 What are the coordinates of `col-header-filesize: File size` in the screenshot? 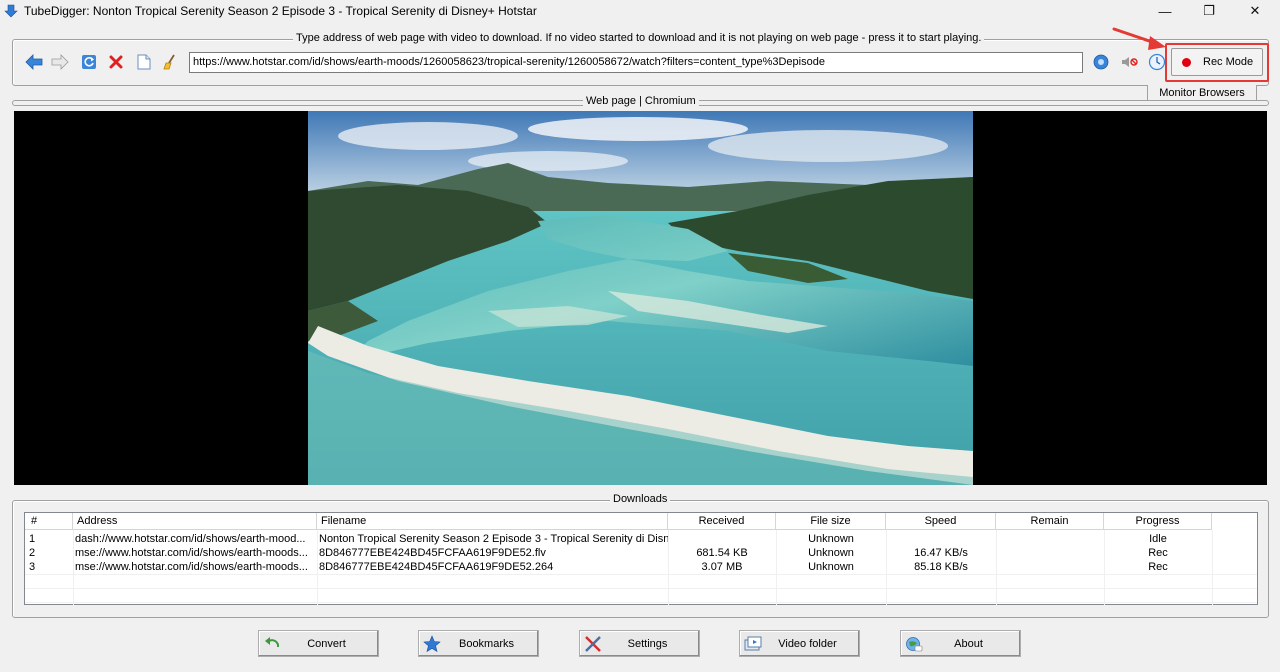 It's located at (831, 521).